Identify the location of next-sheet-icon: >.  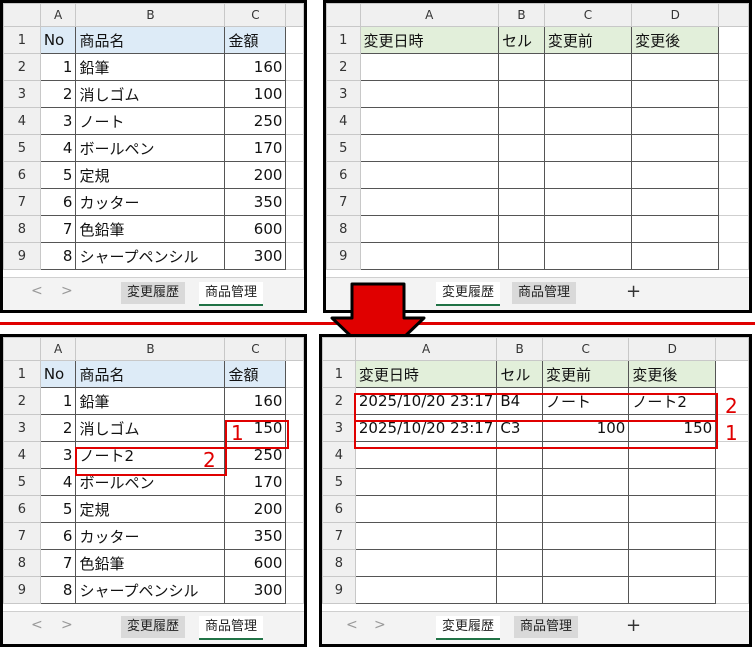
(380, 625).